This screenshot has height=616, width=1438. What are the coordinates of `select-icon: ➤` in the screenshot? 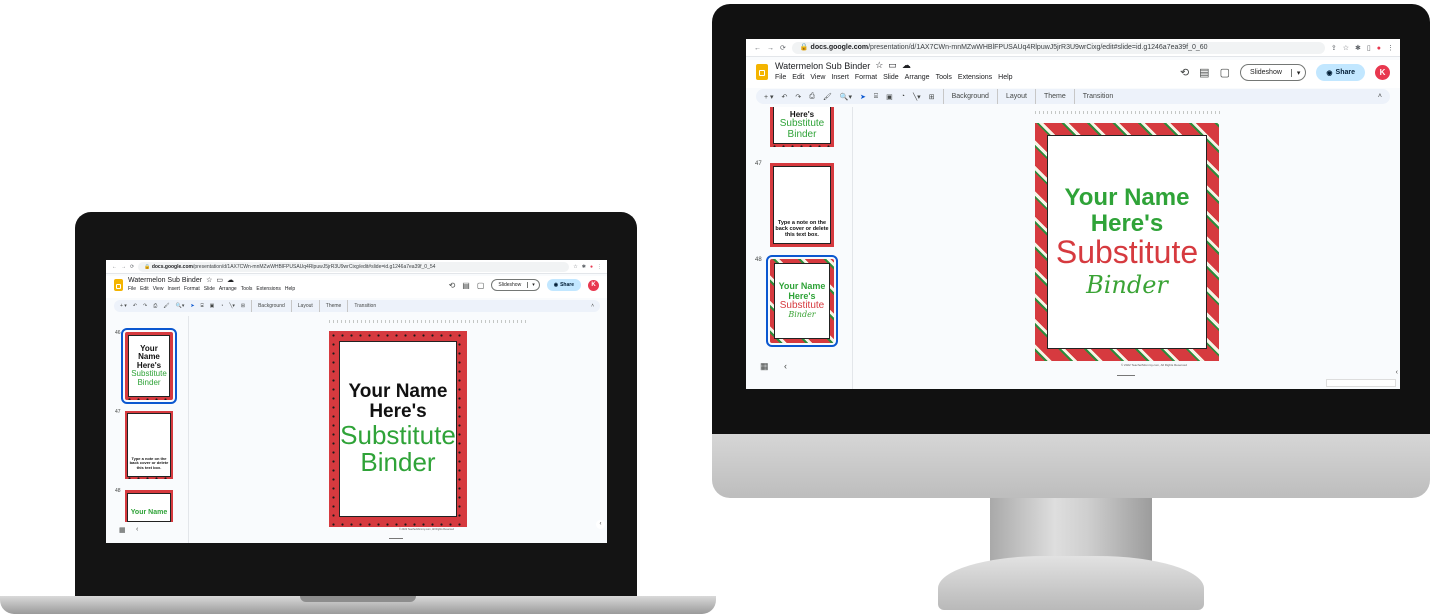 It's located at (863, 97).